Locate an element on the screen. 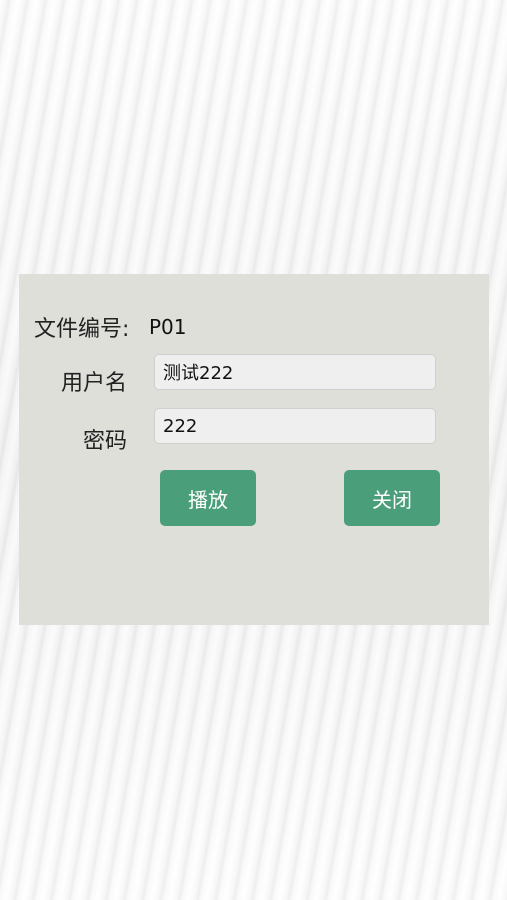 Image resolution: width=507 pixels, height=900 pixels. play-button: 播放 is located at coordinates (208, 498).